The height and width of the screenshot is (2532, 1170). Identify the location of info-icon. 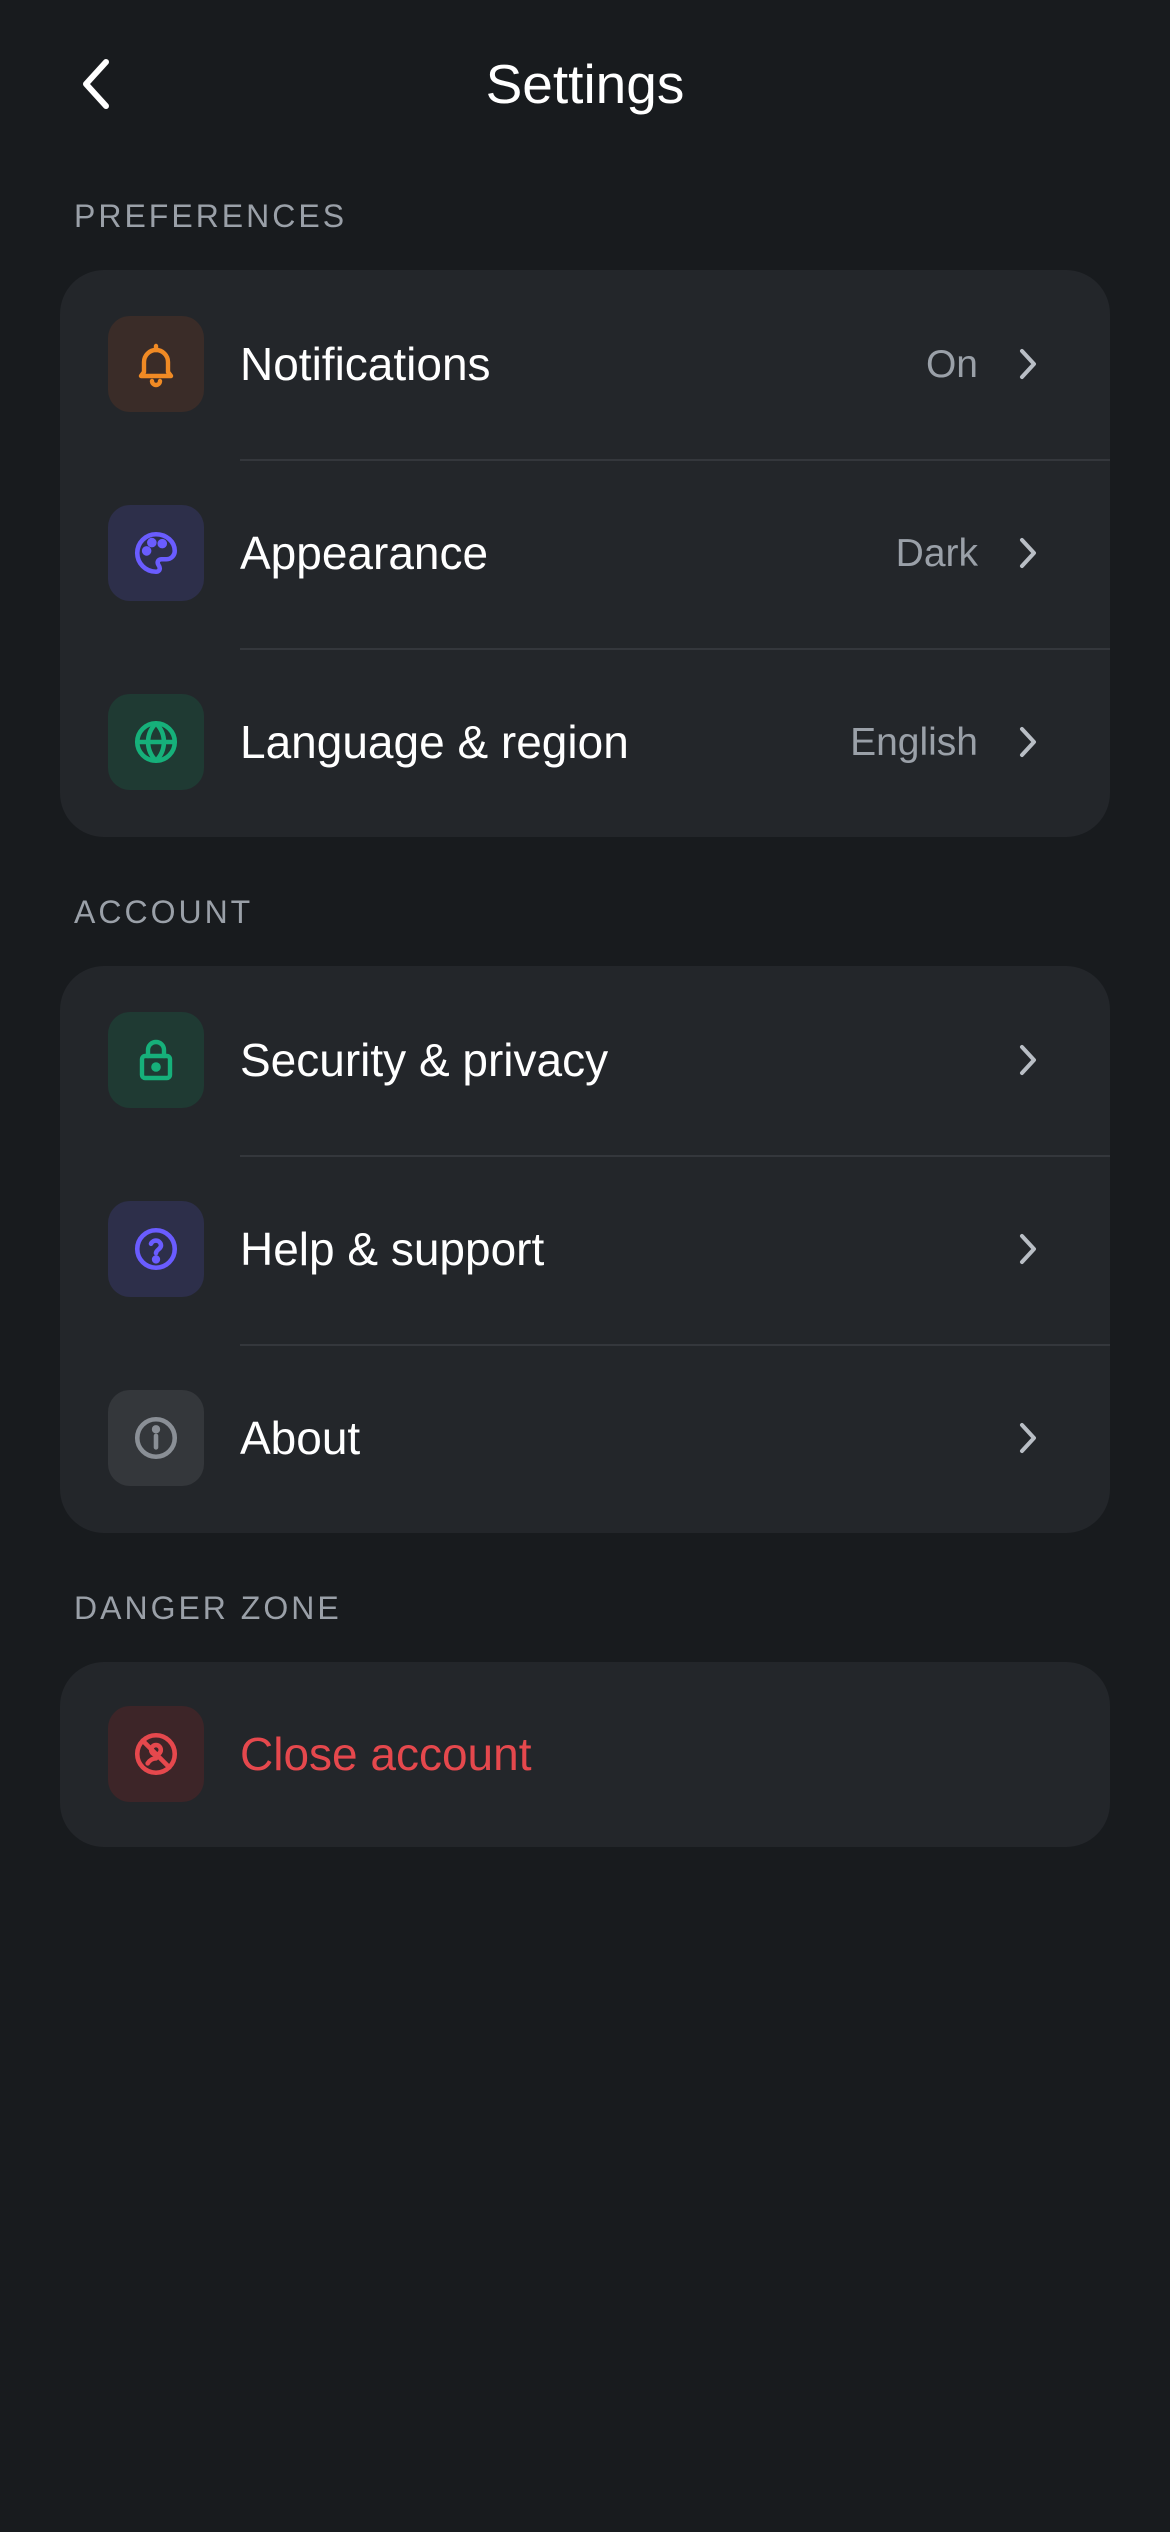
(156, 1438).